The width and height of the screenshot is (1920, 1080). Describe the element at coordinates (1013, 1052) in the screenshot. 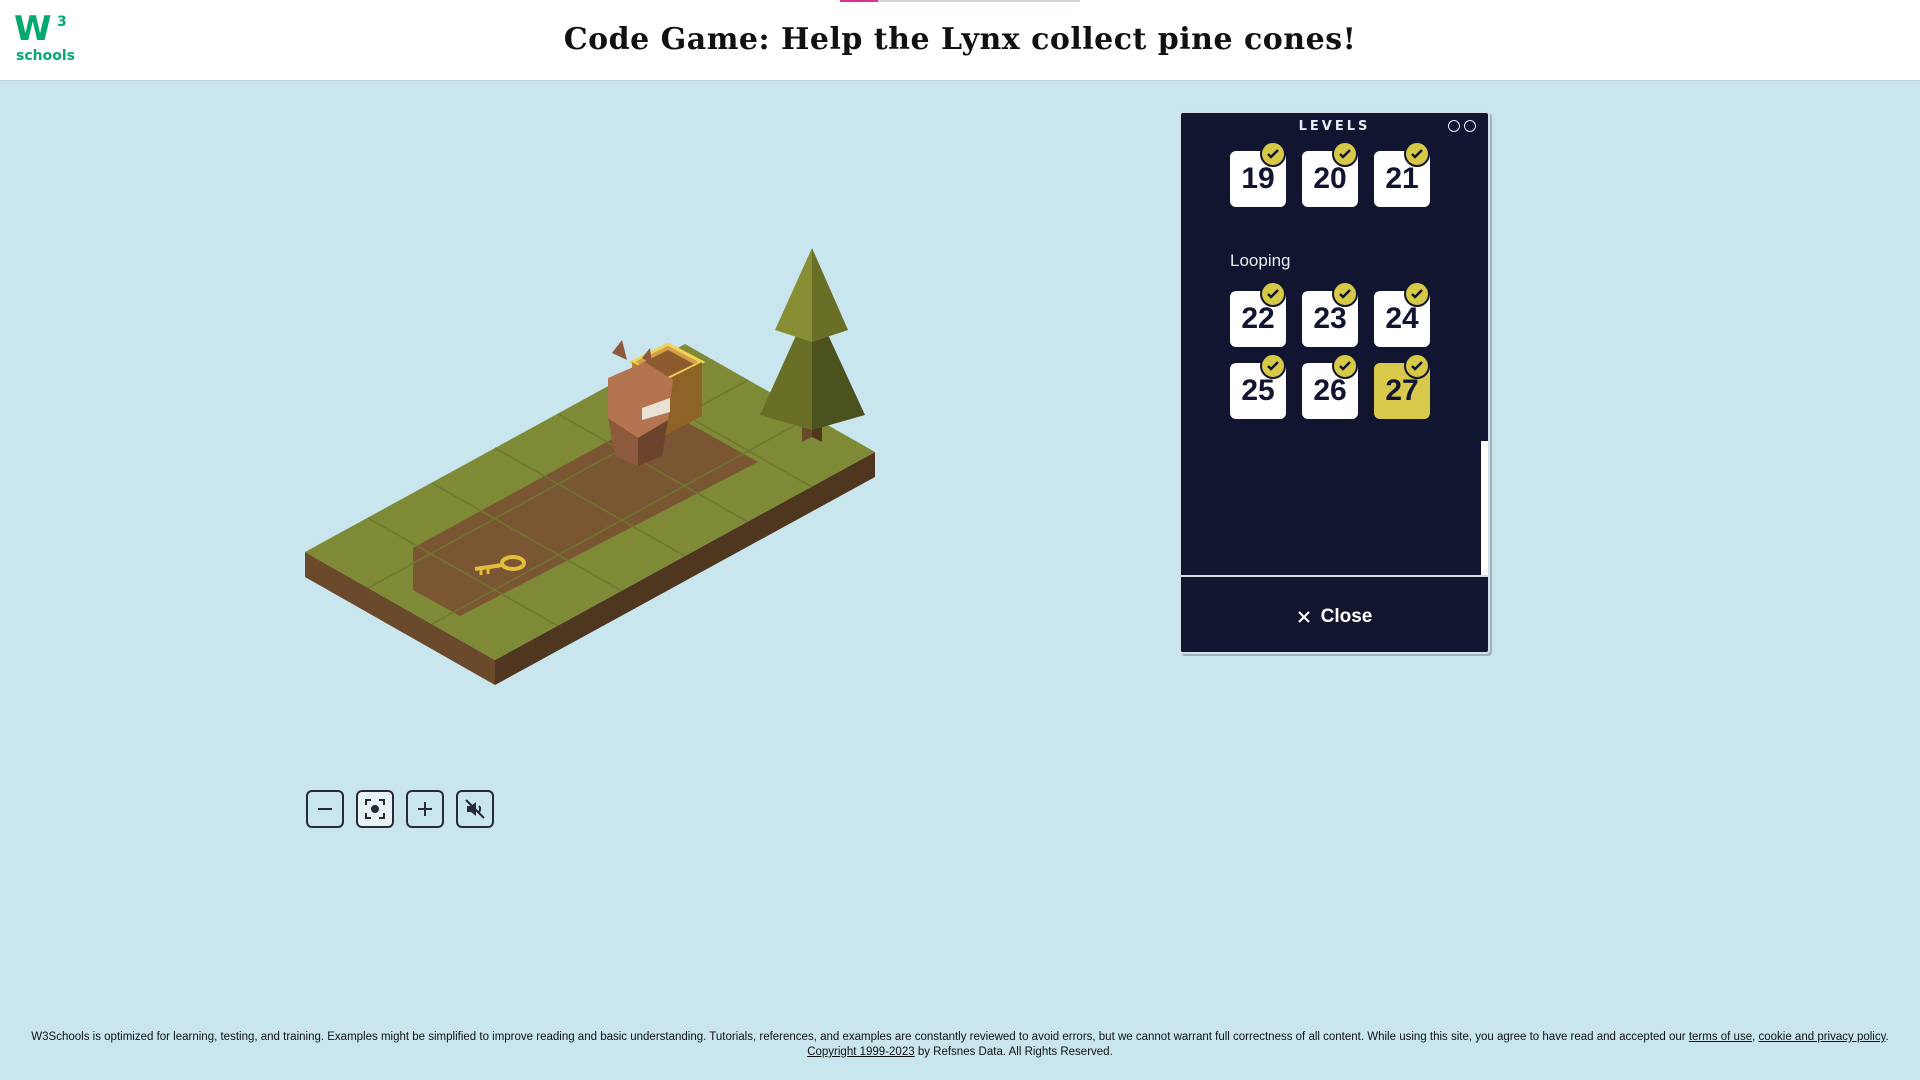

I see `copyright-tail: by Refsnes Data. All Rights Reserved.` at that location.